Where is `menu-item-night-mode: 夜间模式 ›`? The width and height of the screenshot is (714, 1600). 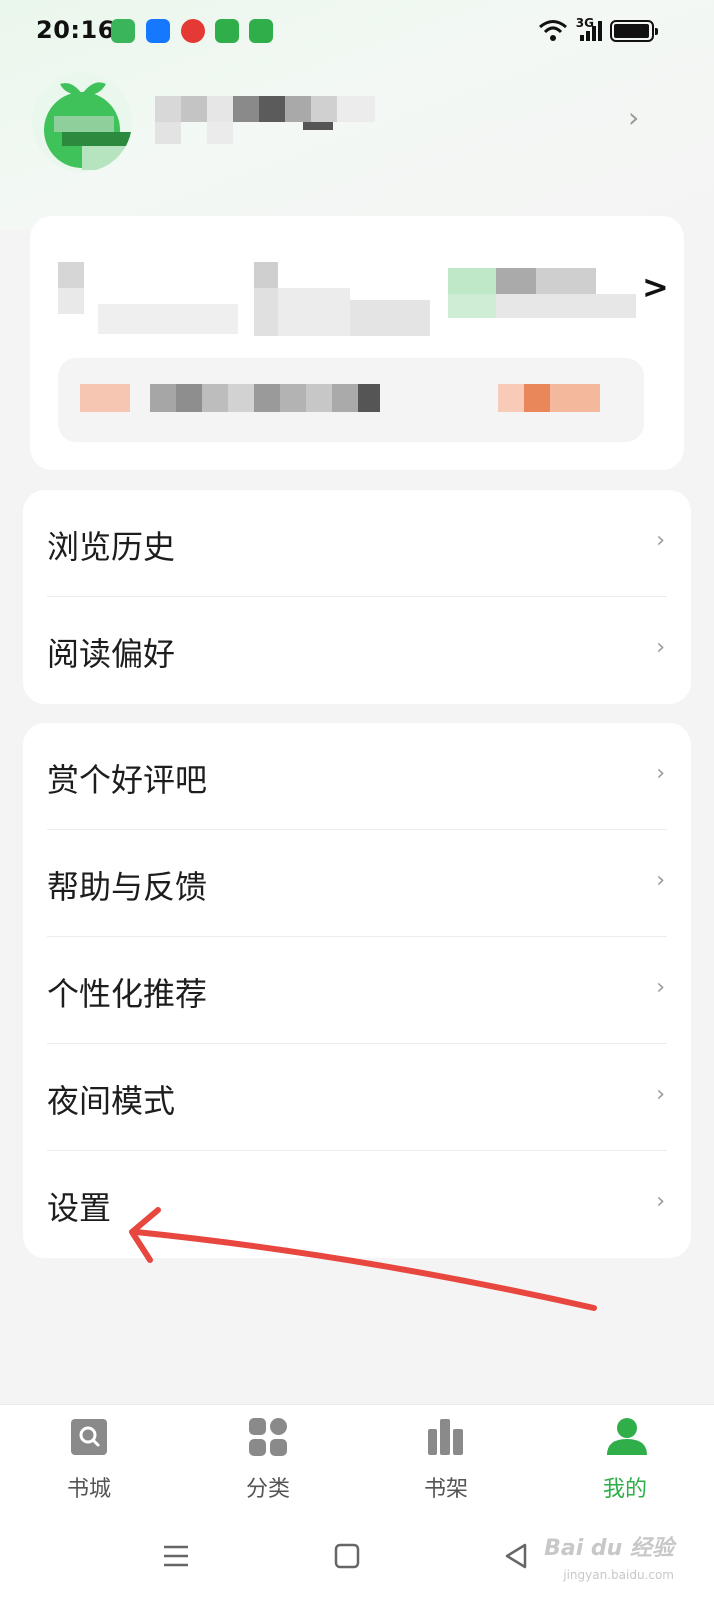
menu-item-night-mode: 夜间模式 › is located at coordinates (357, 1097).